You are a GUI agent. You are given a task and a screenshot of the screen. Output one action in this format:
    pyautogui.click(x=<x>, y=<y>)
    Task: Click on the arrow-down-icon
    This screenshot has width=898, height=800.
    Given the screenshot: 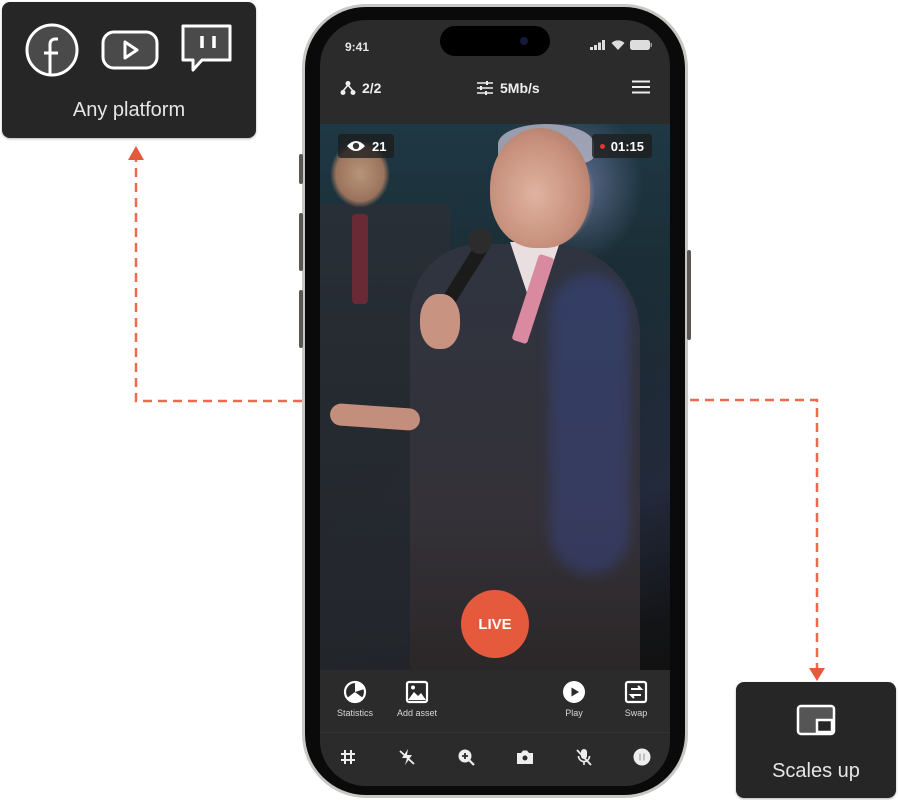 What is the action you would take?
    pyautogui.click(x=817, y=674)
    